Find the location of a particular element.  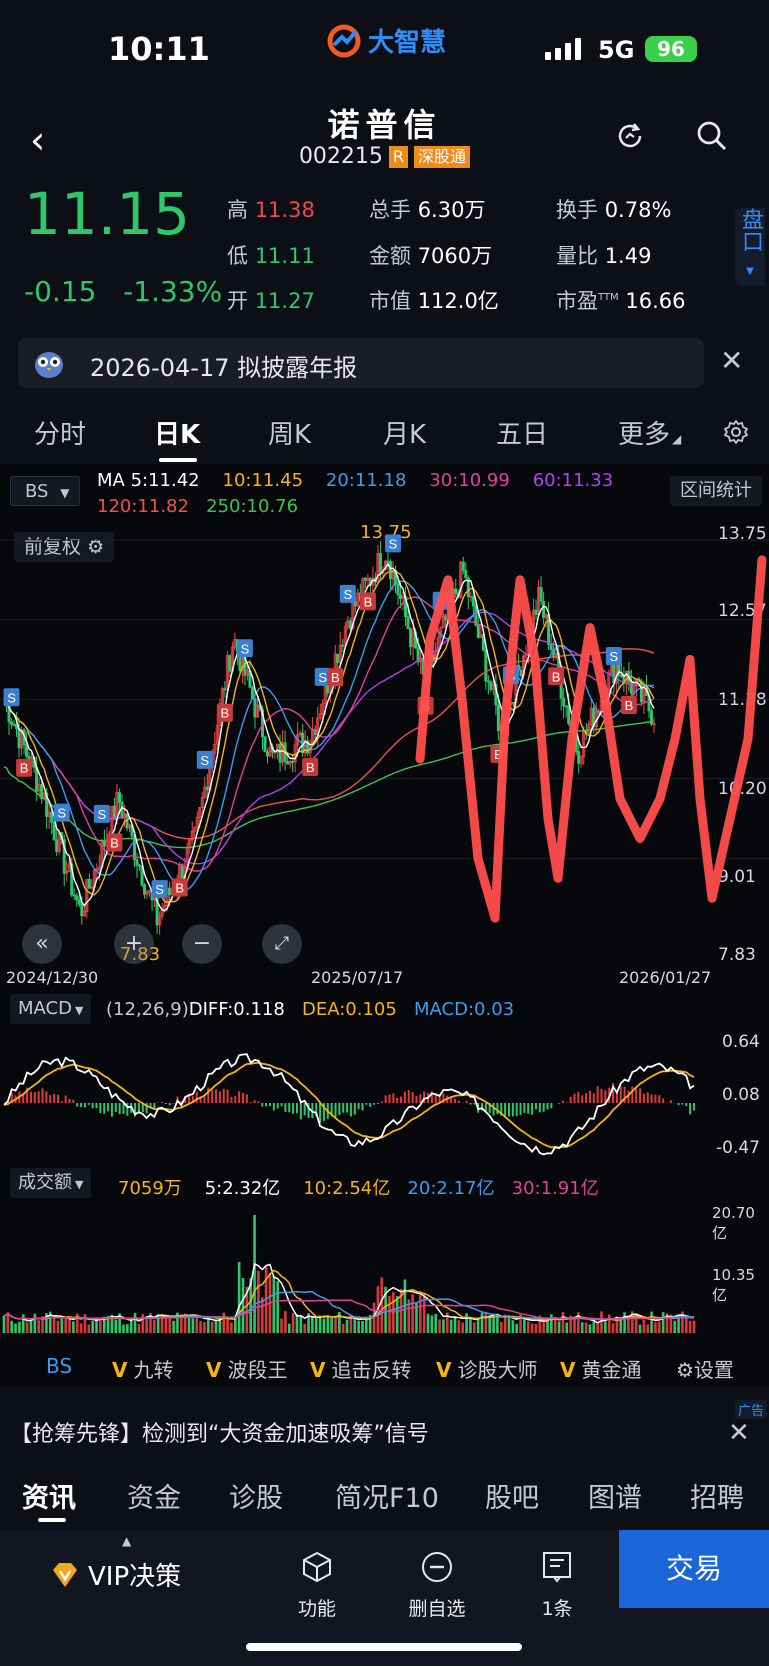

trade-button: 交易 is located at coordinates (694, 1569).